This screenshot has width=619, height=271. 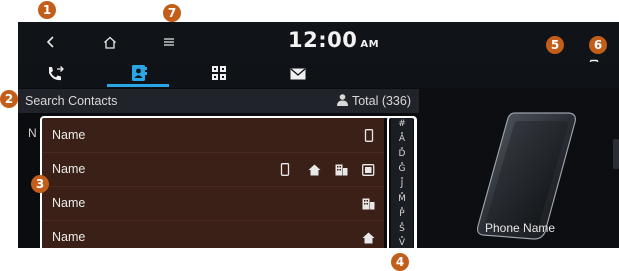 I want to click on menu-icon, so click(x=169, y=42).